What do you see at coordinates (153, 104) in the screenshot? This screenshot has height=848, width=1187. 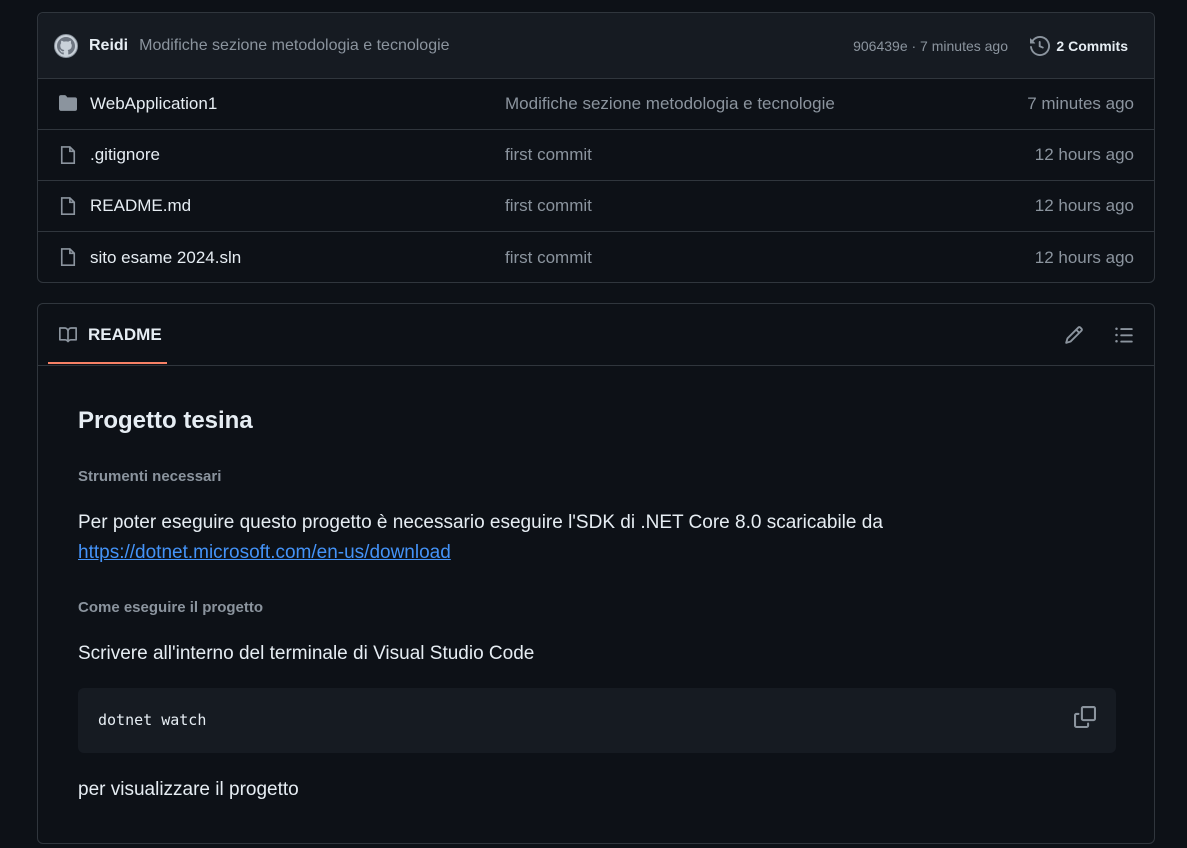 I see `file-name: WebApplication1` at bounding box center [153, 104].